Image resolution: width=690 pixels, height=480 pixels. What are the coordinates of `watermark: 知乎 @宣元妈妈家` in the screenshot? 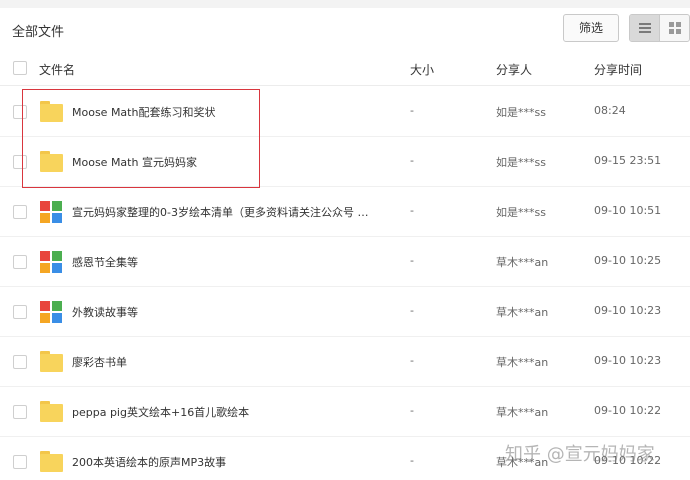 It's located at (580, 454).